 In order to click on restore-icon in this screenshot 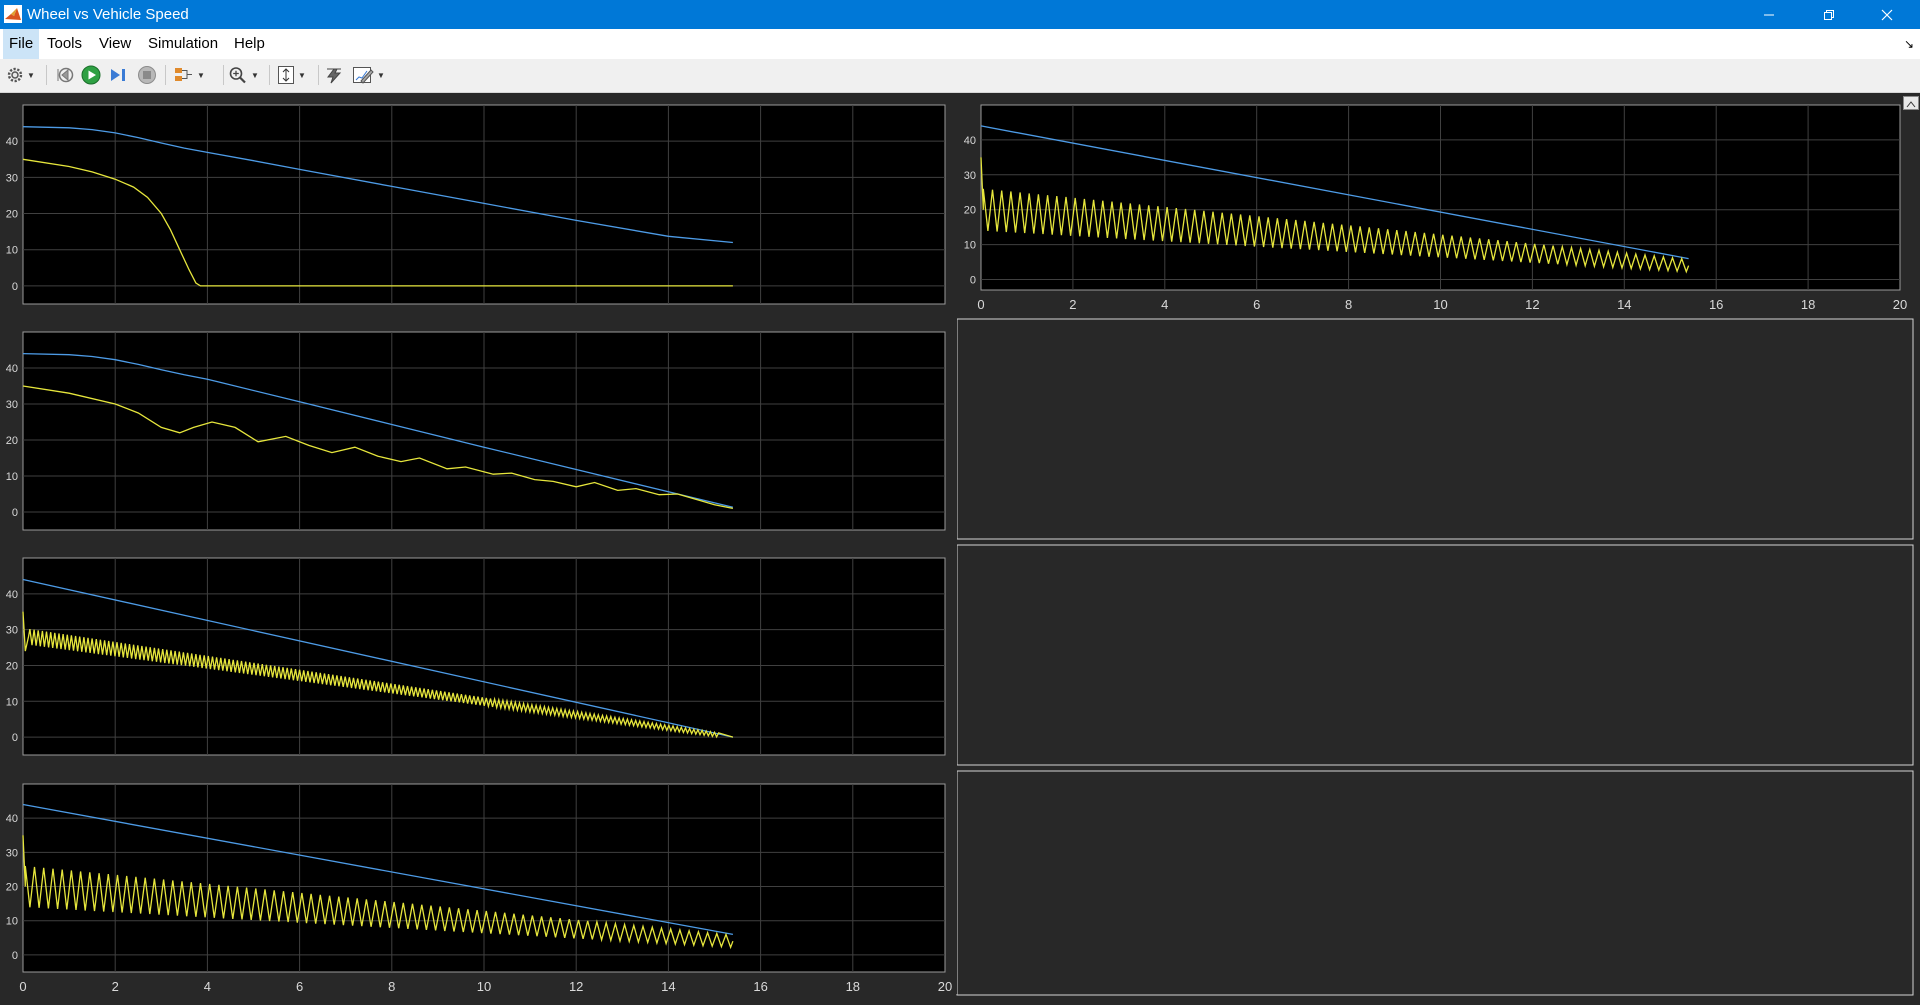, I will do `click(1829, 14)`.